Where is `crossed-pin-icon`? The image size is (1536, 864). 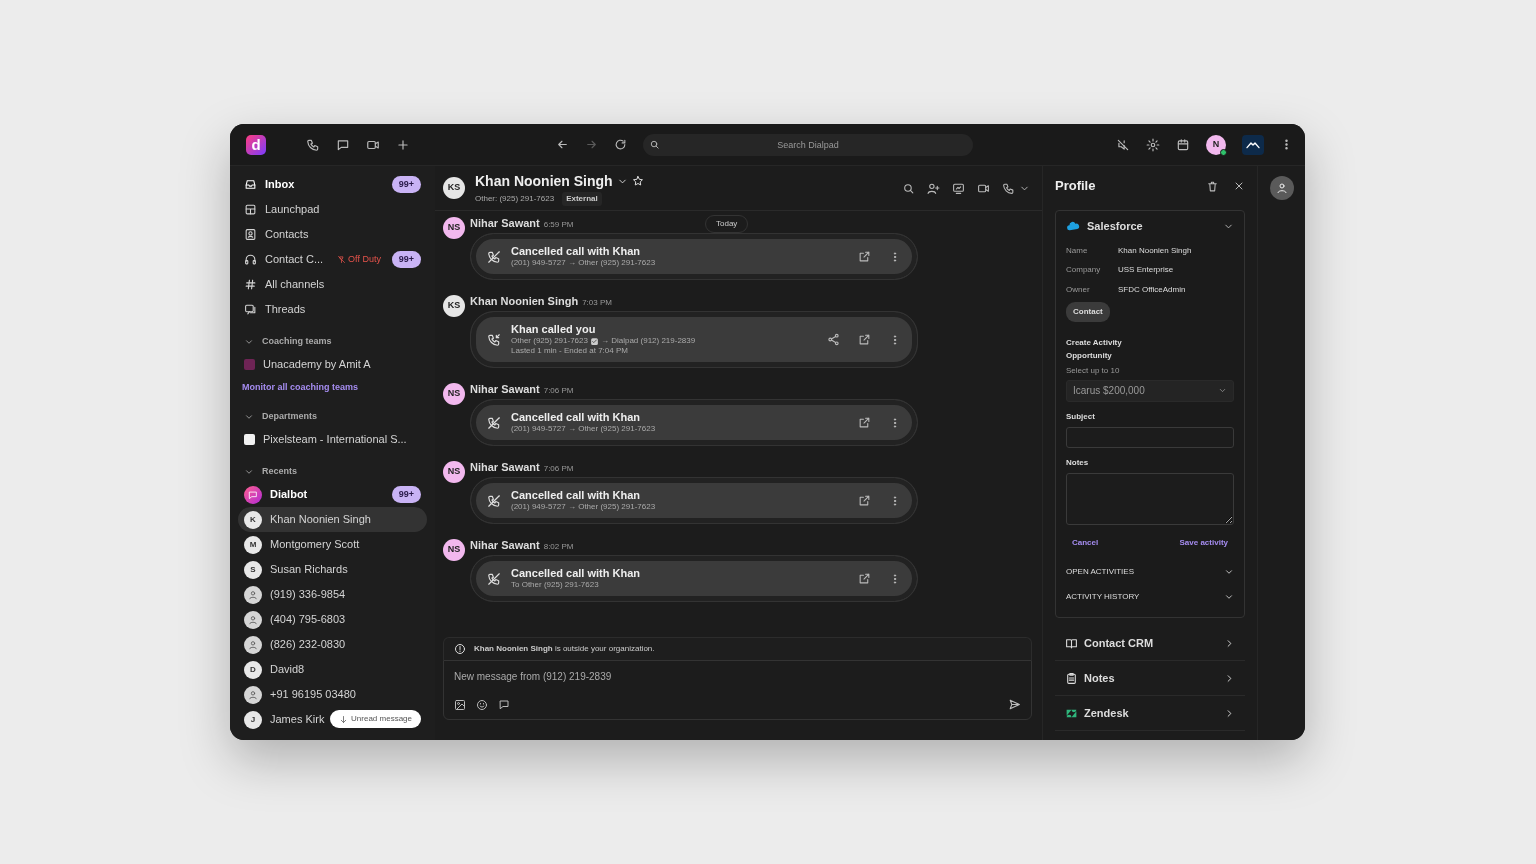
crossed-pin-icon is located at coordinates (342, 259).